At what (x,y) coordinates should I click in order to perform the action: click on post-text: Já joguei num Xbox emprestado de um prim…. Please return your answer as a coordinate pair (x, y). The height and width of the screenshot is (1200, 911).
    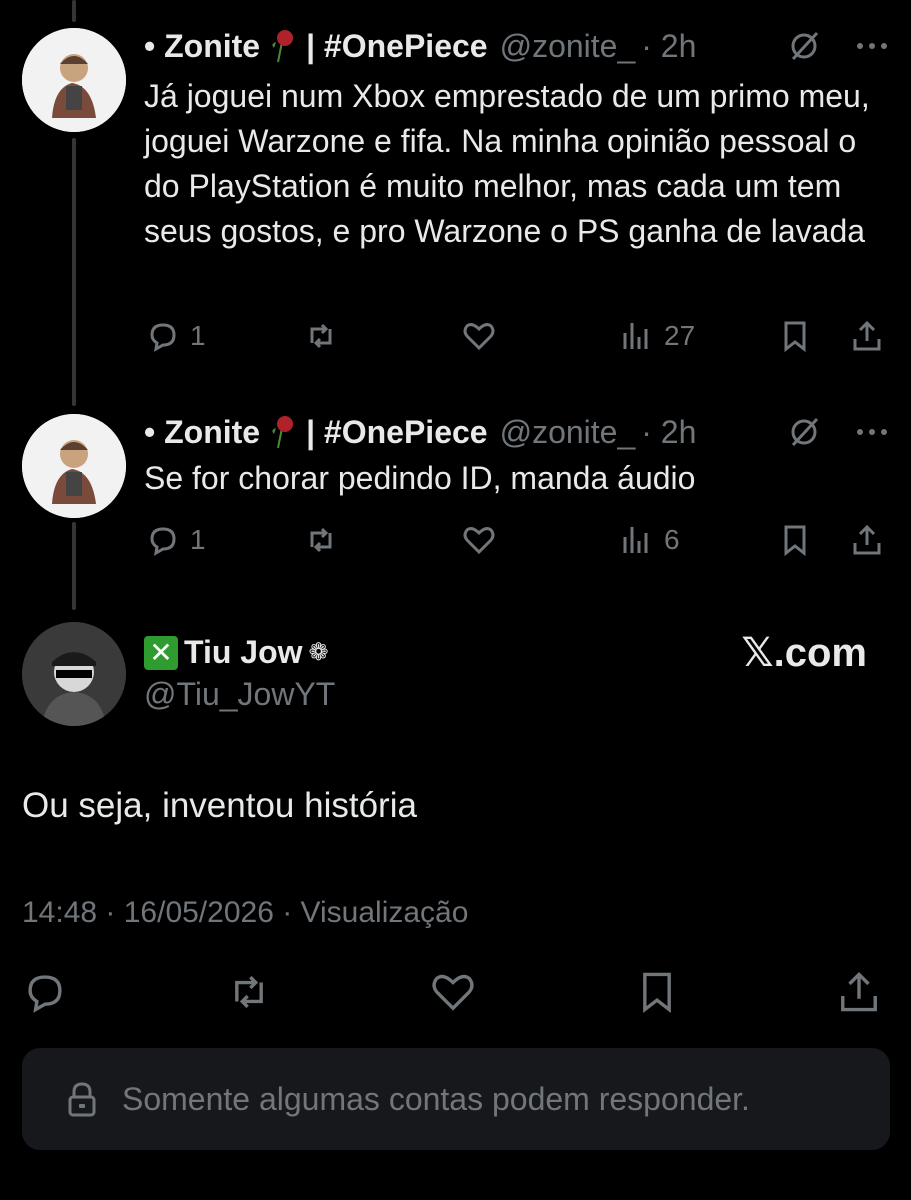
    Looking at the image, I should click on (507, 163).